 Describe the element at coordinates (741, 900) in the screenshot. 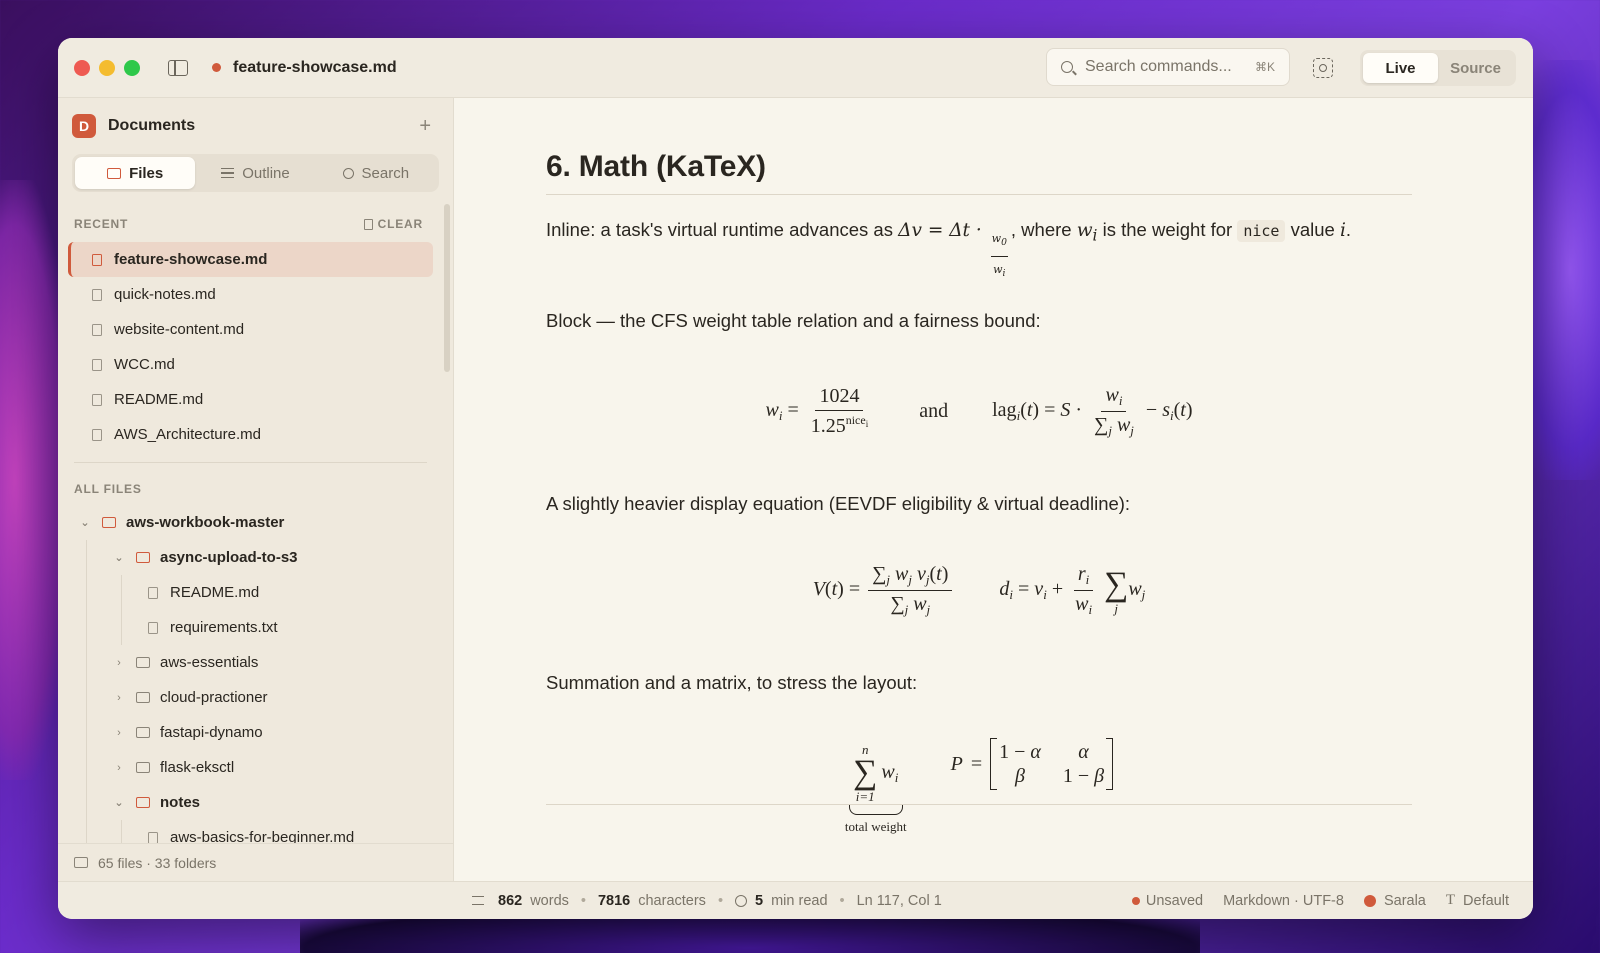

I see `clock-icon` at that location.